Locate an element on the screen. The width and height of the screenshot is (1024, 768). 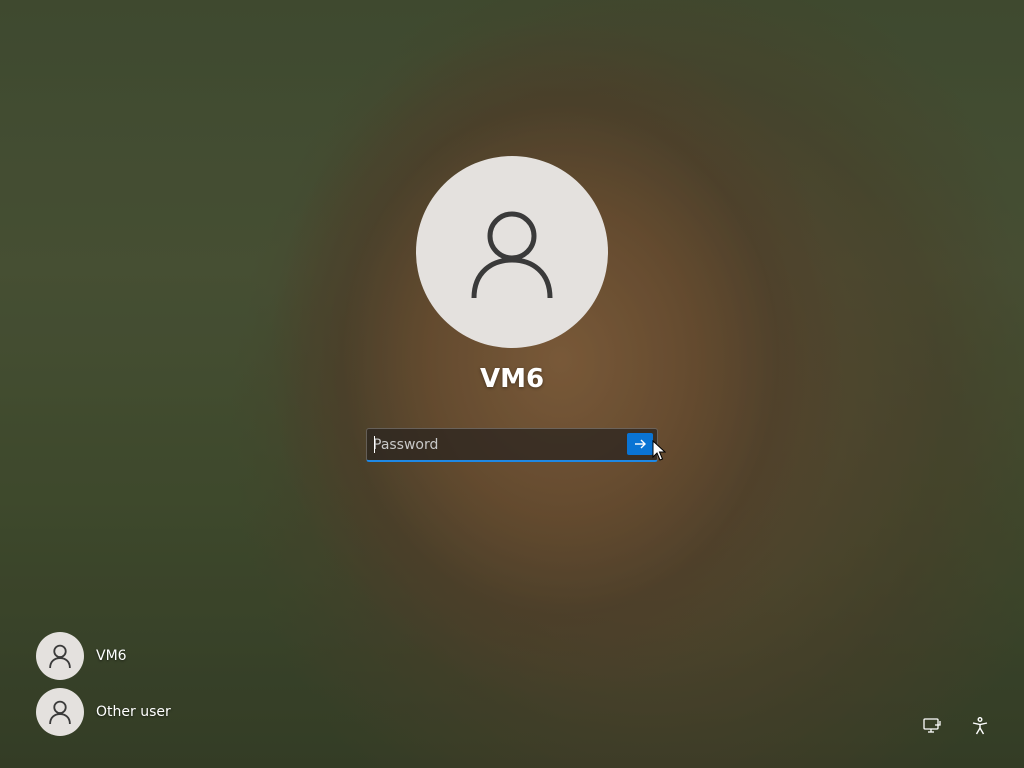
arrow-right-icon is located at coordinates (640, 444).